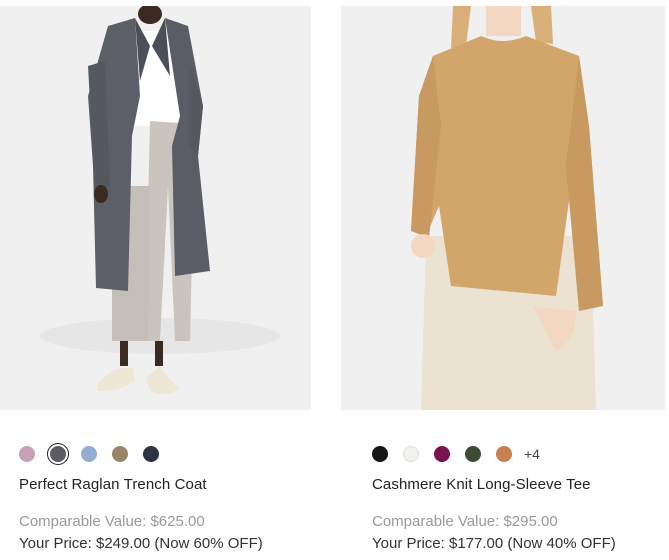 This screenshot has width=669, height=560. Describe the element at coordinates (532, 454) in the screenshot. I see `more-colors-link: +4` at that location.